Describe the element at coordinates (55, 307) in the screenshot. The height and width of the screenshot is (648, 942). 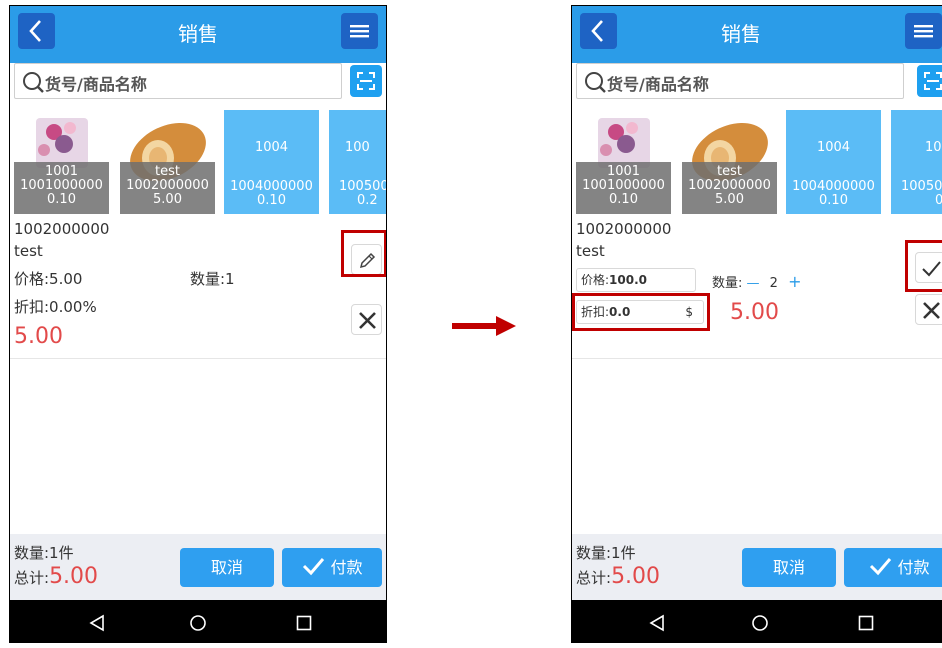
I see `item-discount: 折扣:0.00%` at that location.